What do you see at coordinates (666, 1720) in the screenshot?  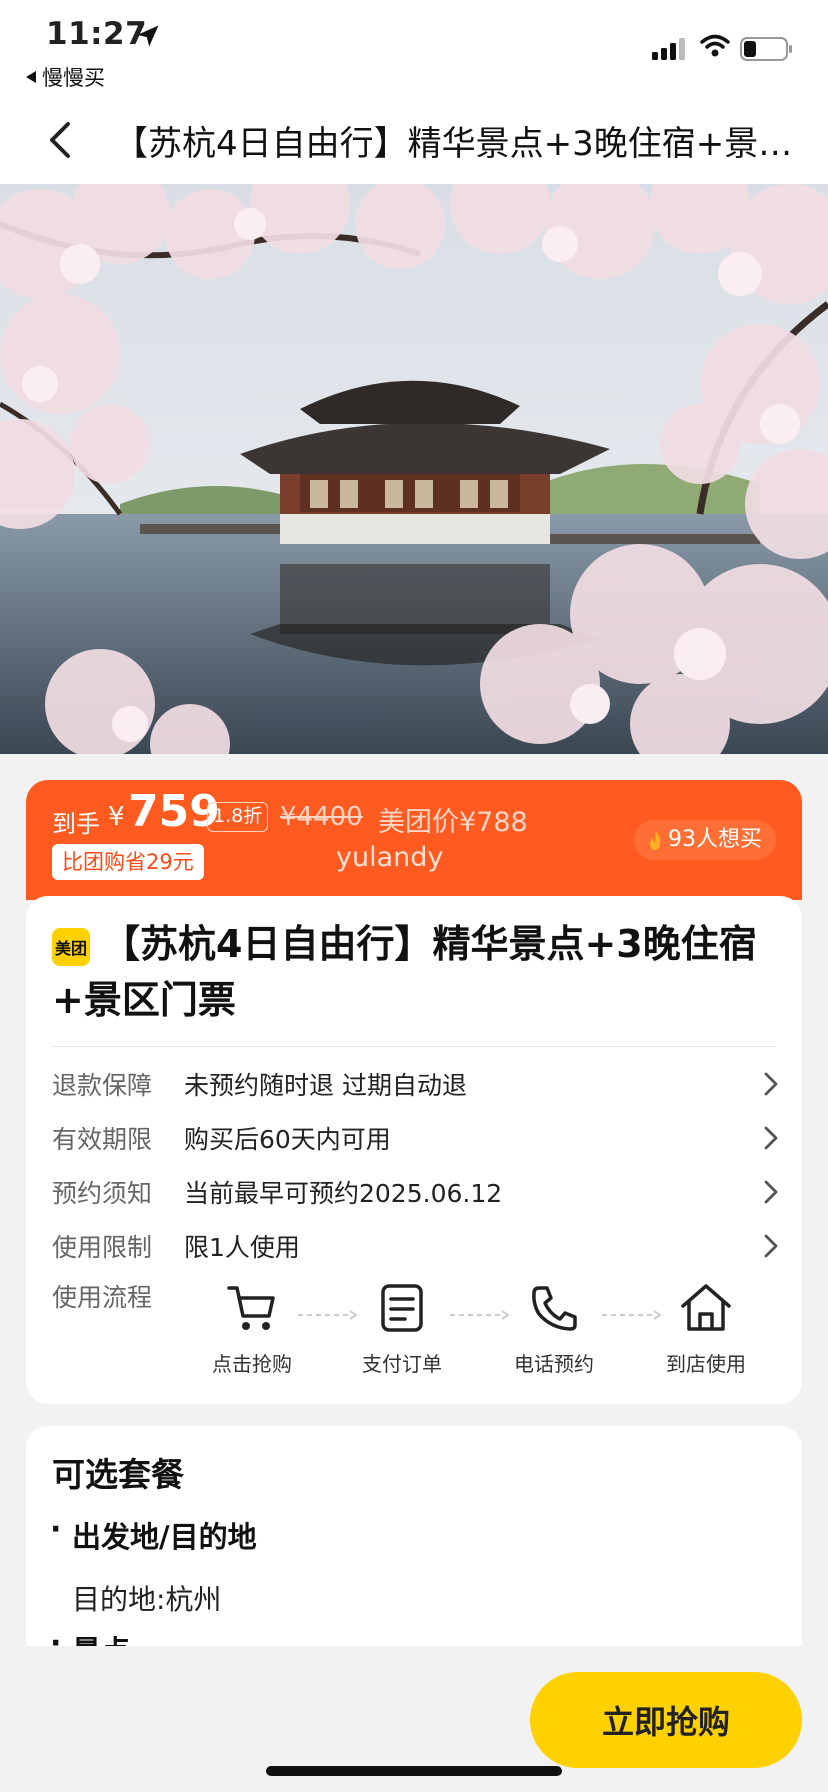 I see `buy-now-button: 立即抢购` at bounding box center [666, 1720].